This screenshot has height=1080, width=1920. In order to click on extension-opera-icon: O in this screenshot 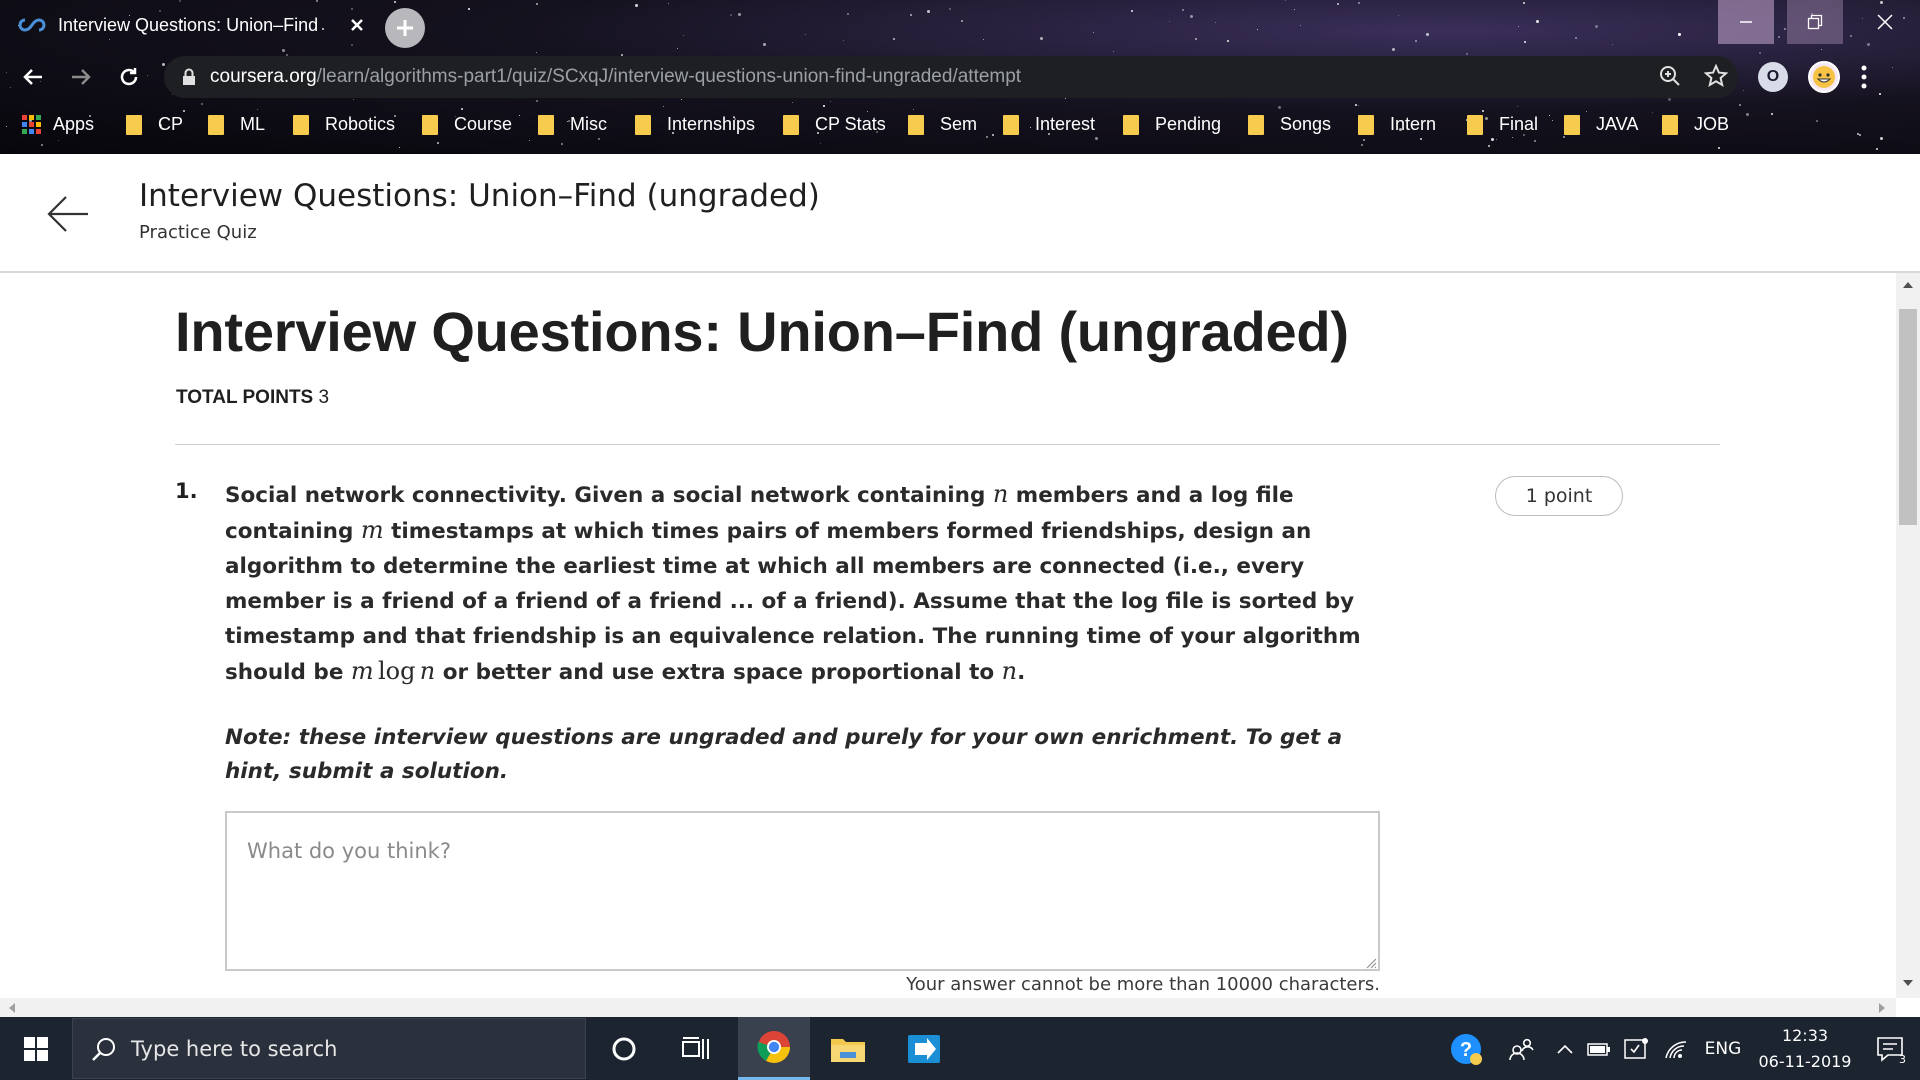, I will do `click(1773, 77)`.